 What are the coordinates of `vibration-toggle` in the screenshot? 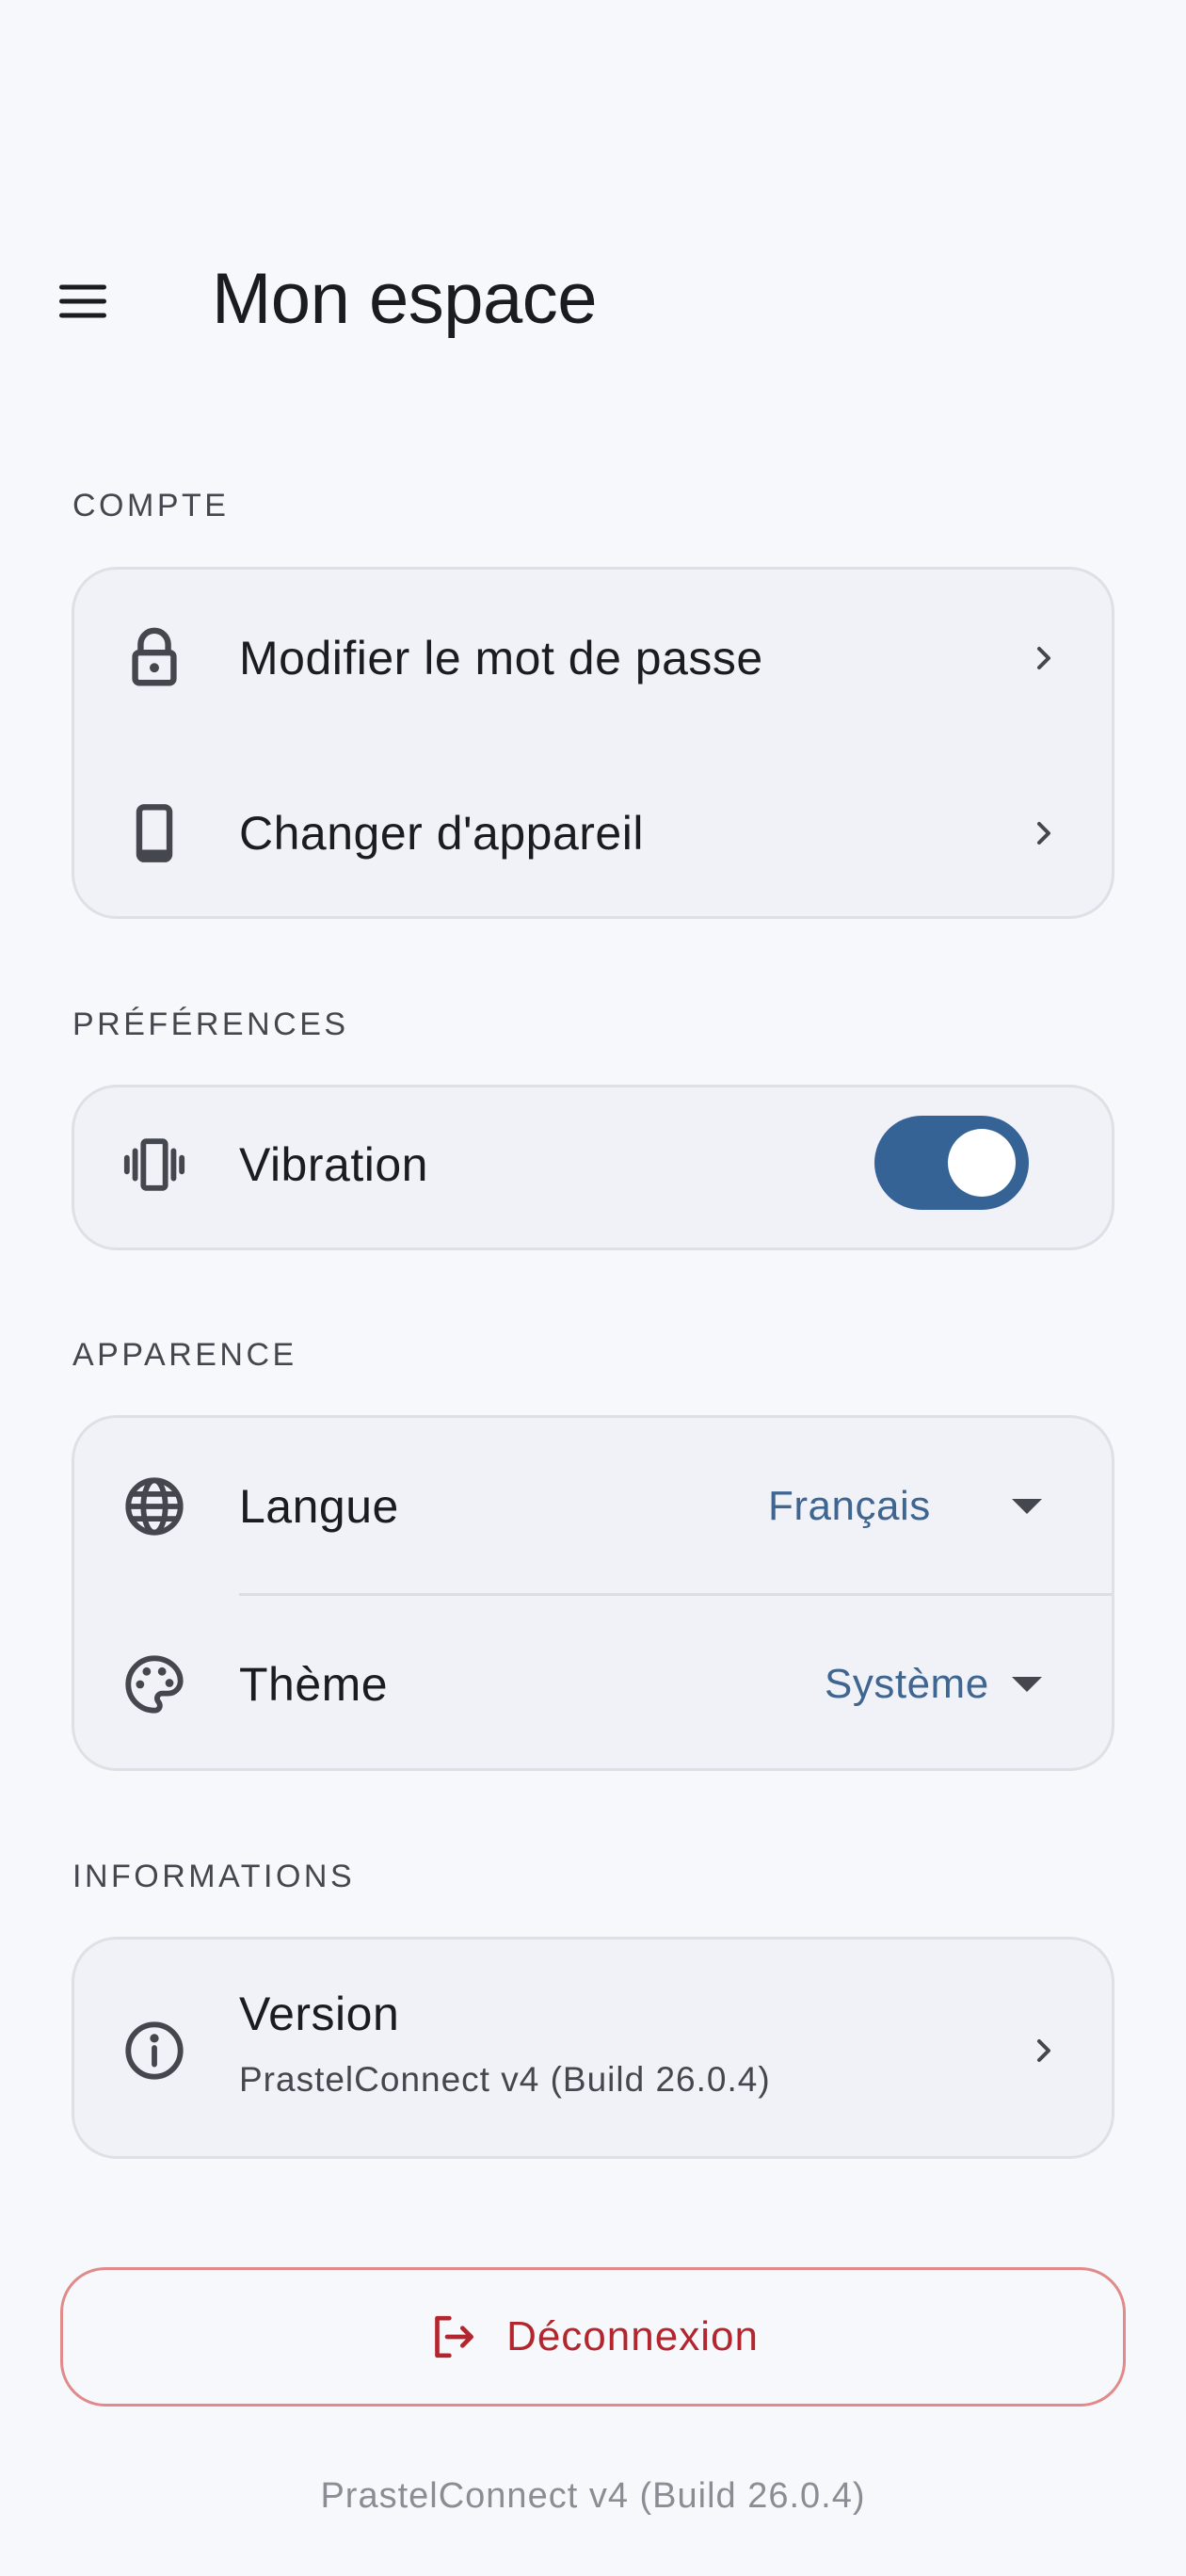 It's located at (951, 1163).